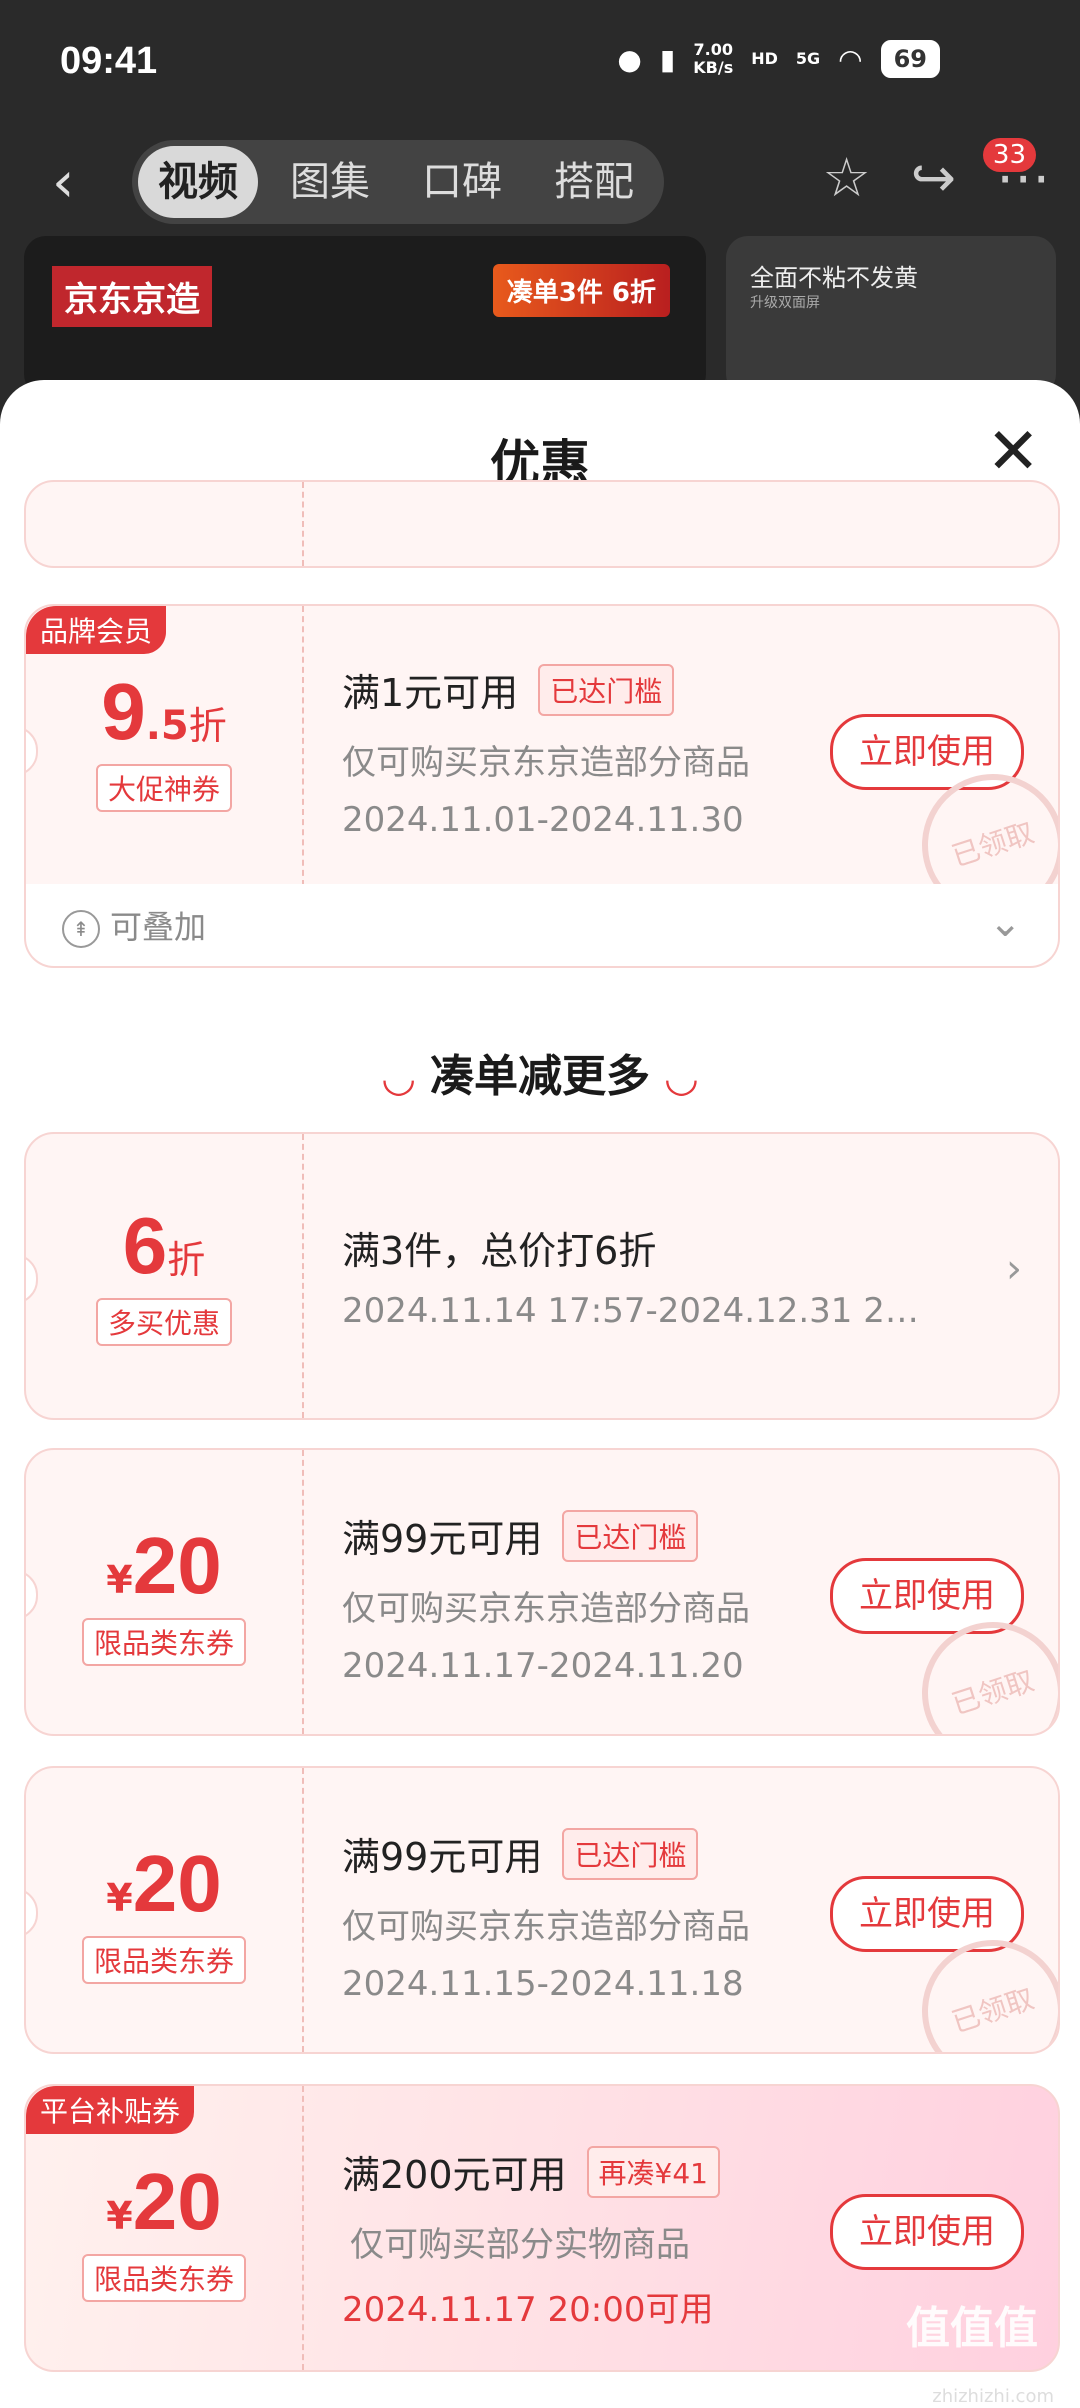 Image resolution: width=1080 pixels, height=2408 pixels. I want to click on more-icon: ⋯ 33, so click(1016, 173).